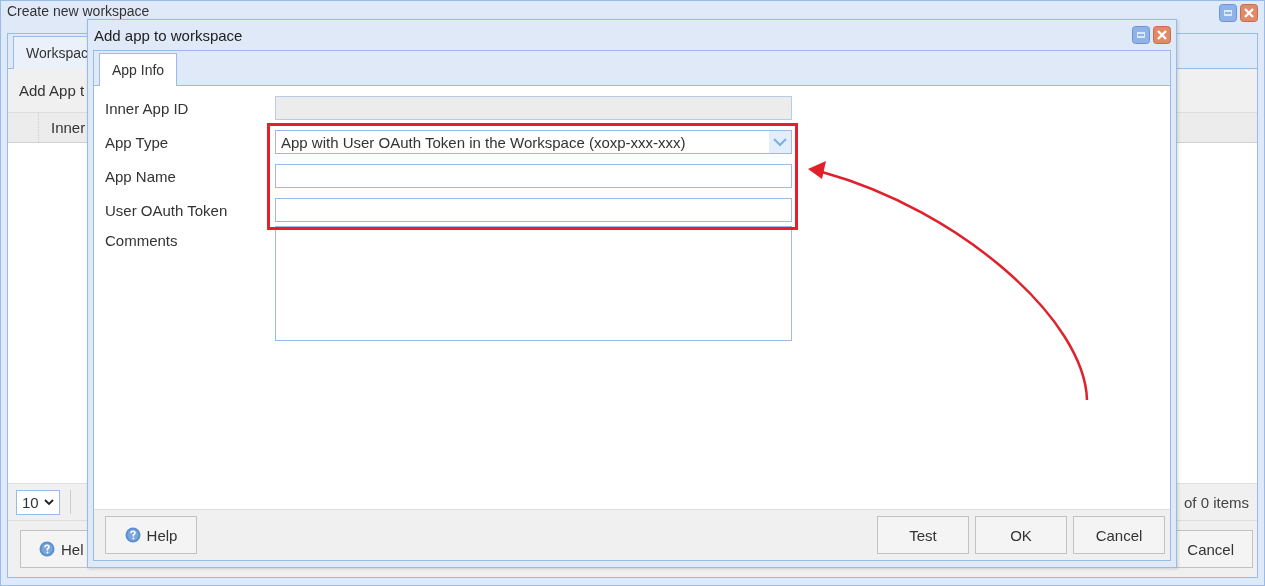 The image size is (1265, 586). I want to click on field-label: App Type, so click(137, 142).